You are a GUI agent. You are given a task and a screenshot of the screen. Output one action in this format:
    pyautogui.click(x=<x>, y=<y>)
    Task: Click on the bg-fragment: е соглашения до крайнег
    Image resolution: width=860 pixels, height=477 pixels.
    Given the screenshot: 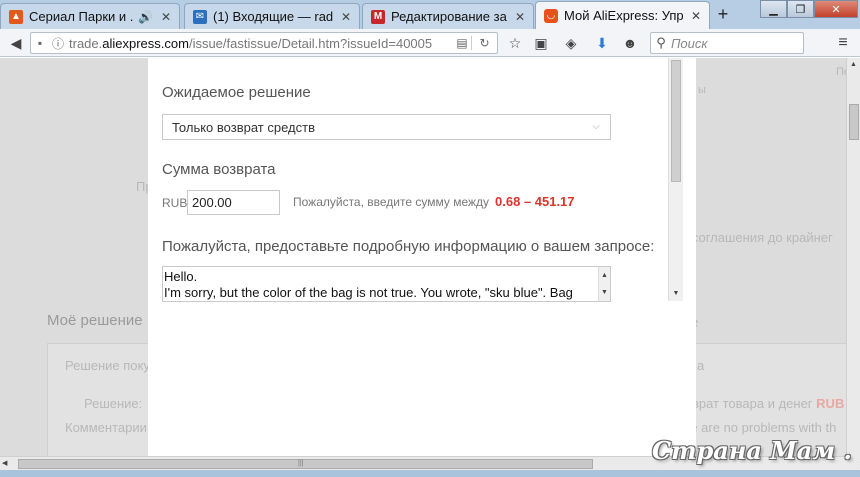 What is the action you would take?
    pyautogui.click(x=757, y=237)
    